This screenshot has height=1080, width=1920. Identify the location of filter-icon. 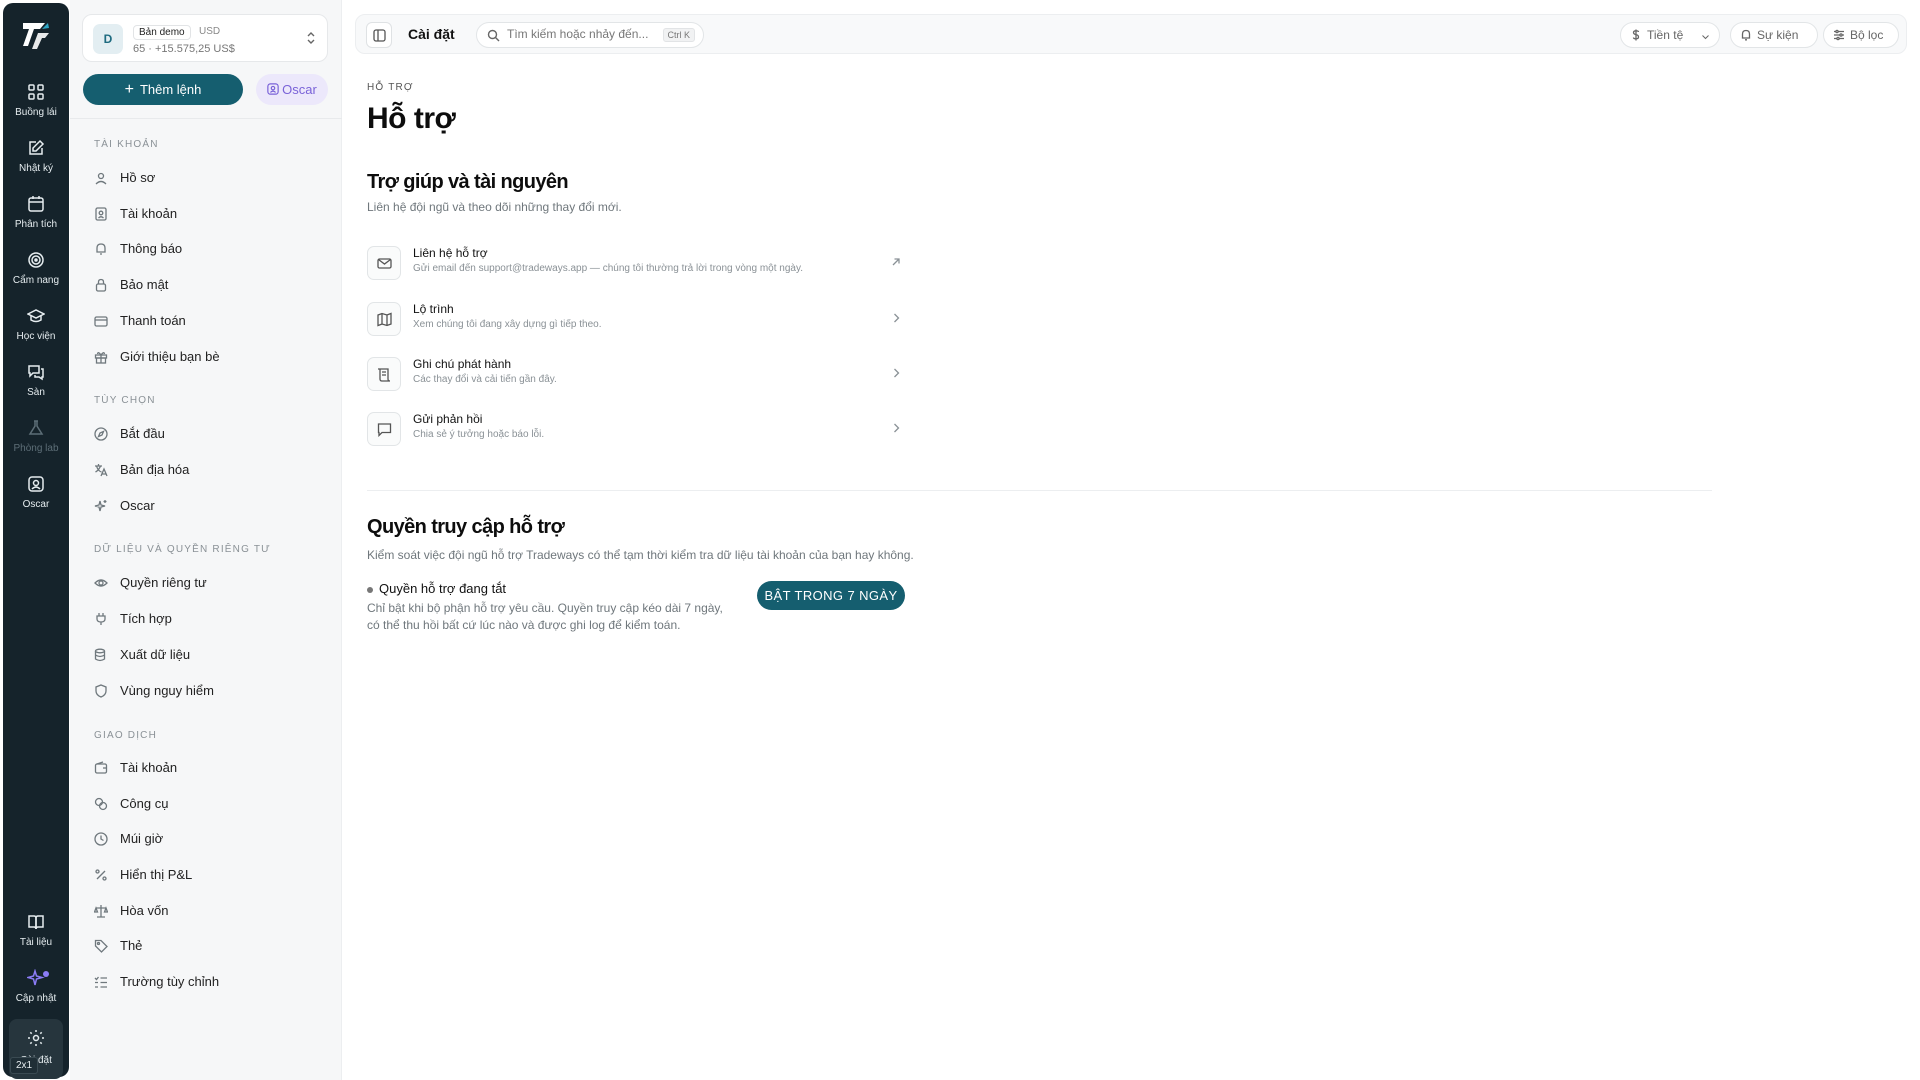
(1839, 35).